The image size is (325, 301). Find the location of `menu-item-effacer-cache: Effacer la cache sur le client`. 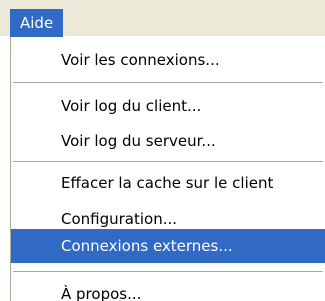

menu-item-effacer-cache: Effacer la cache sur le client is located at coordinates (168, 183).